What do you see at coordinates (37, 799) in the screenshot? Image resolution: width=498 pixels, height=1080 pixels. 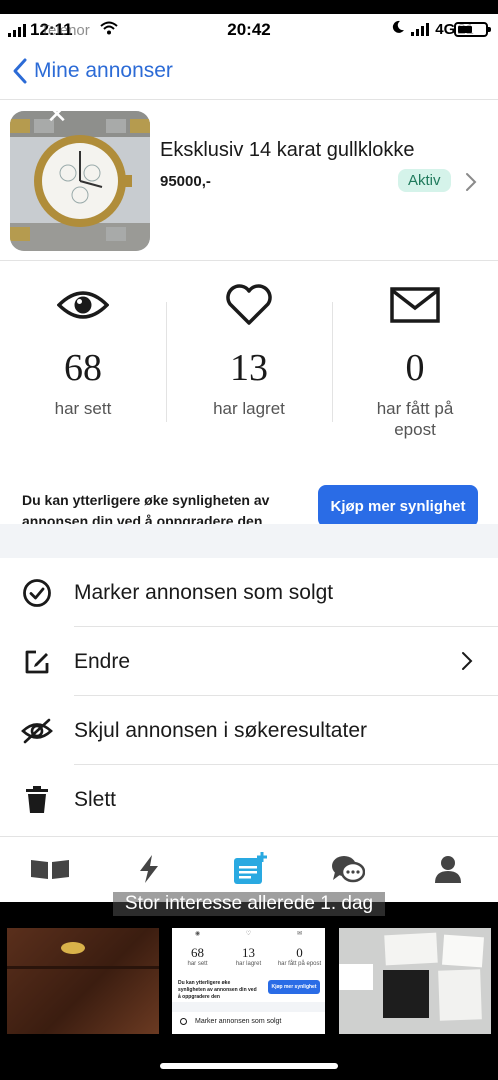 I see `trash-icon` at bounding box center [37, 799].